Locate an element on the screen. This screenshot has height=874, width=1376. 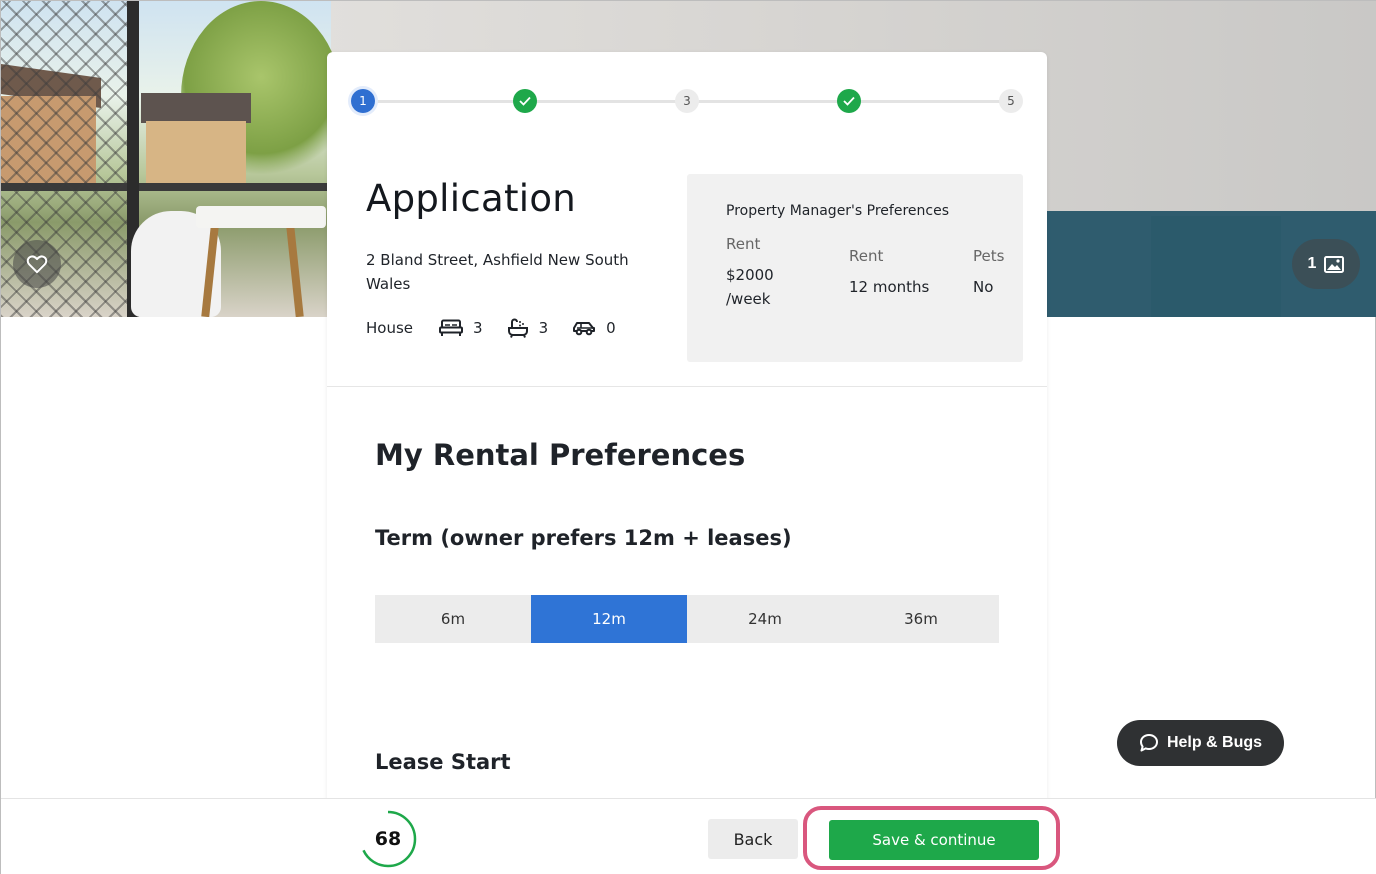
photo-gallery-button: 1 is located at coordinates (1326, 264).